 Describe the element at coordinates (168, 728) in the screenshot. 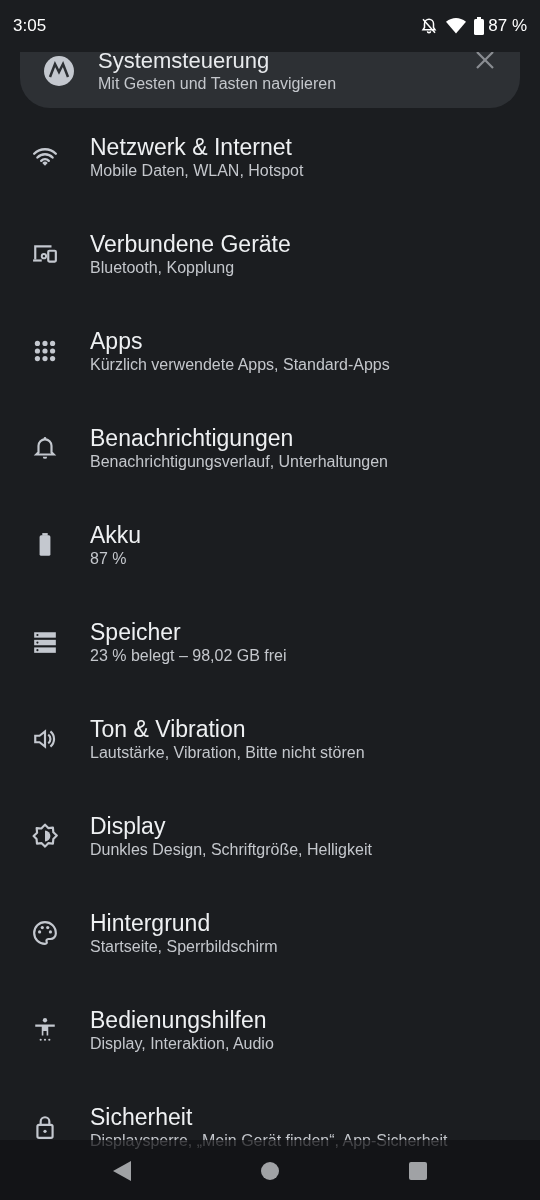

I see `item-title: Ton & Vibration` at that location.